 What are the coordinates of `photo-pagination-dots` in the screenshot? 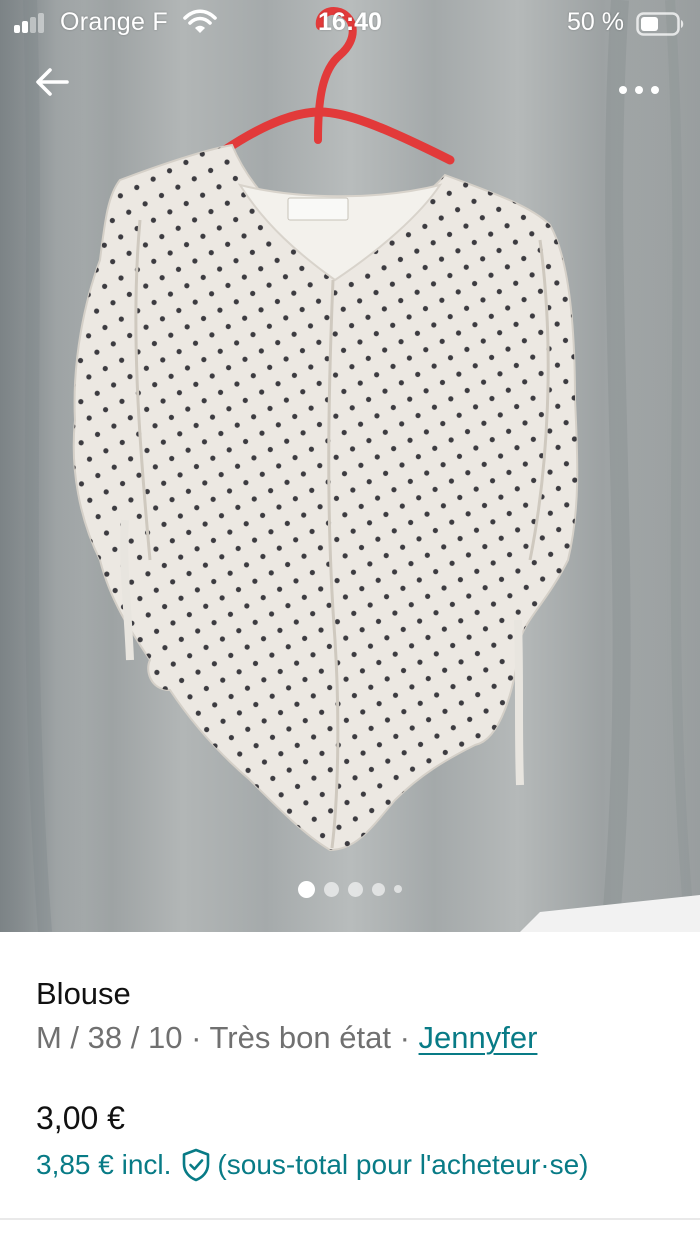 It's located at (350, 889).